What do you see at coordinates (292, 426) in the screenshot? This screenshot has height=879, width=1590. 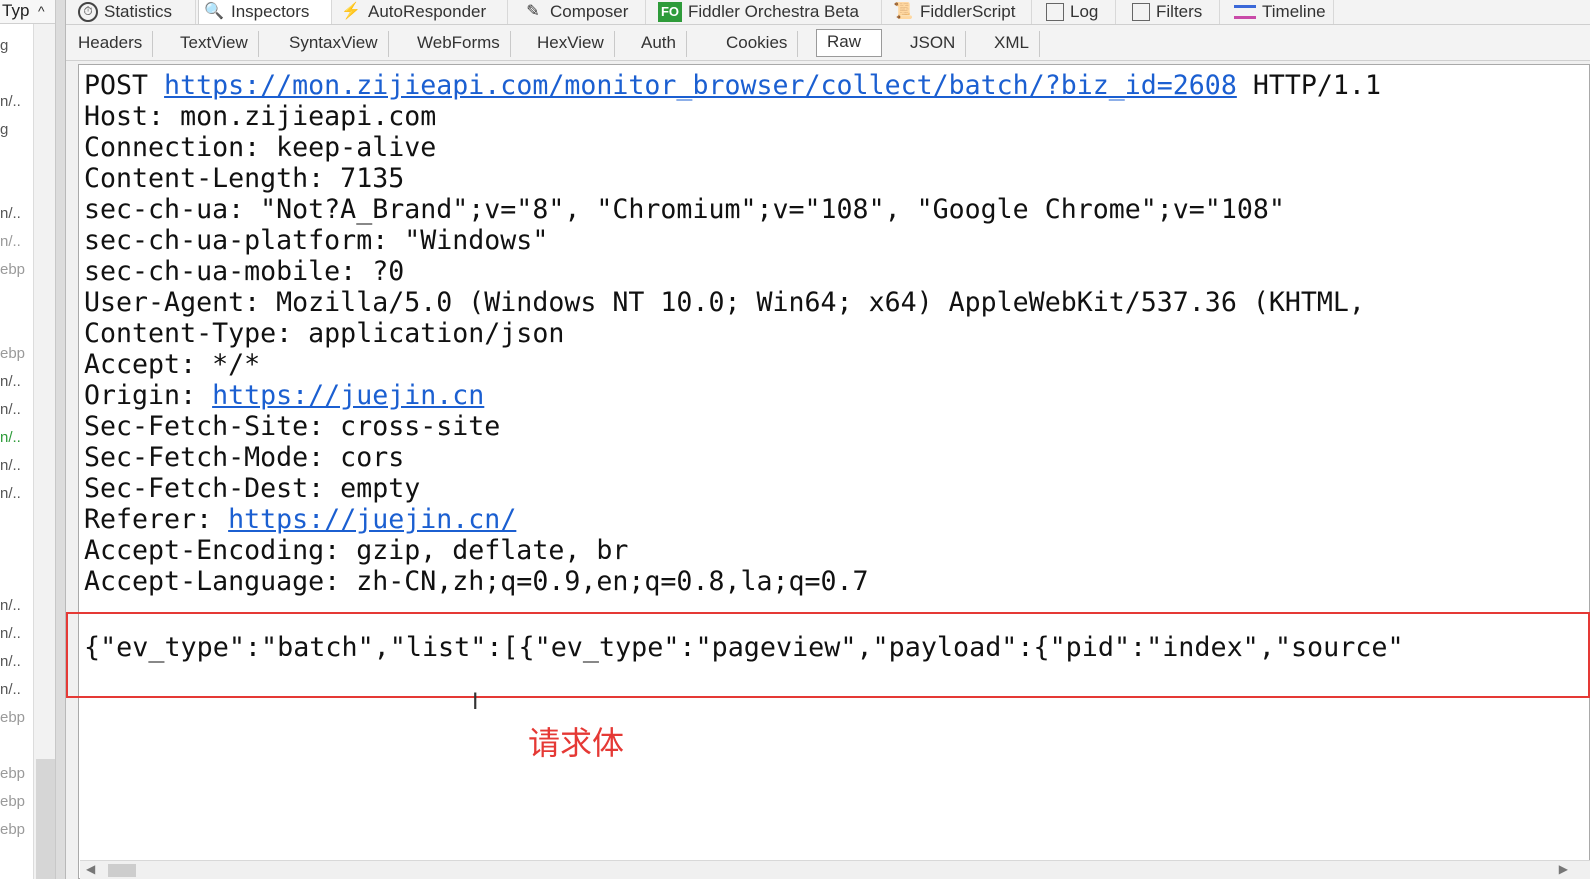 I see `header-sec-fetch-site: Sec-Fetch-Site: cross-site` at bounding box center [292, 426].